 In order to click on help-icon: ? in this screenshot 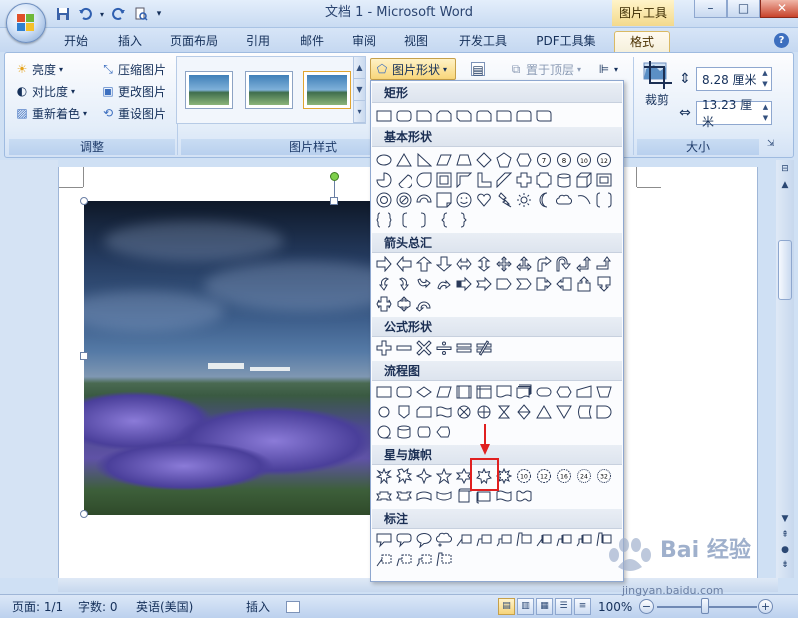, I will do `click(781, 40)`.